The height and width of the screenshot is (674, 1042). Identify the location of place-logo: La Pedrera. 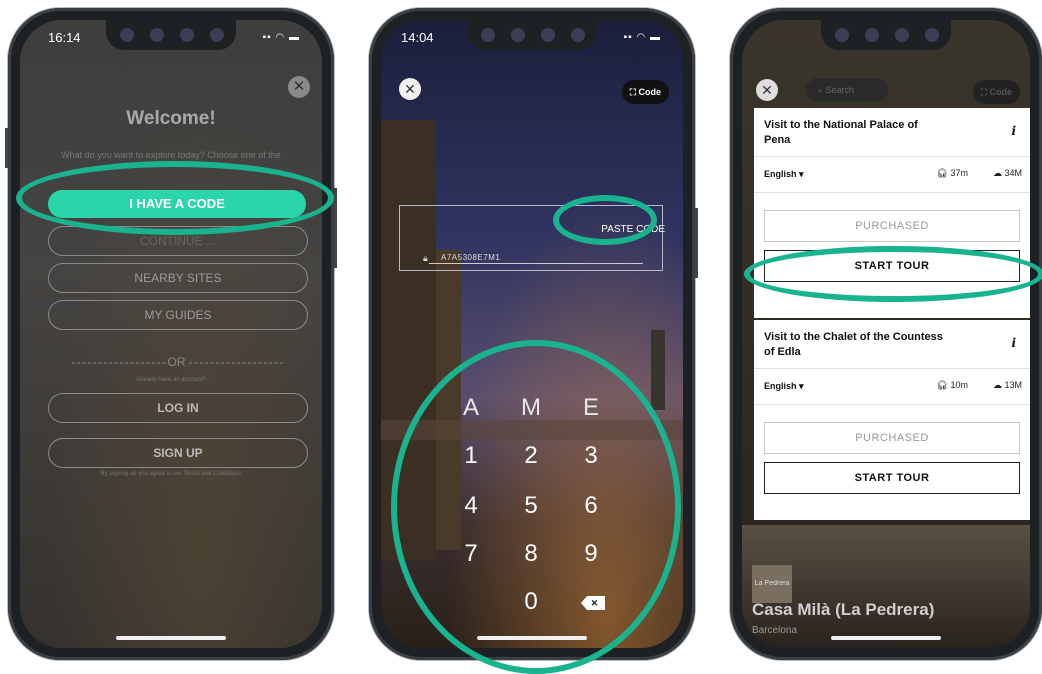
(772, 584).